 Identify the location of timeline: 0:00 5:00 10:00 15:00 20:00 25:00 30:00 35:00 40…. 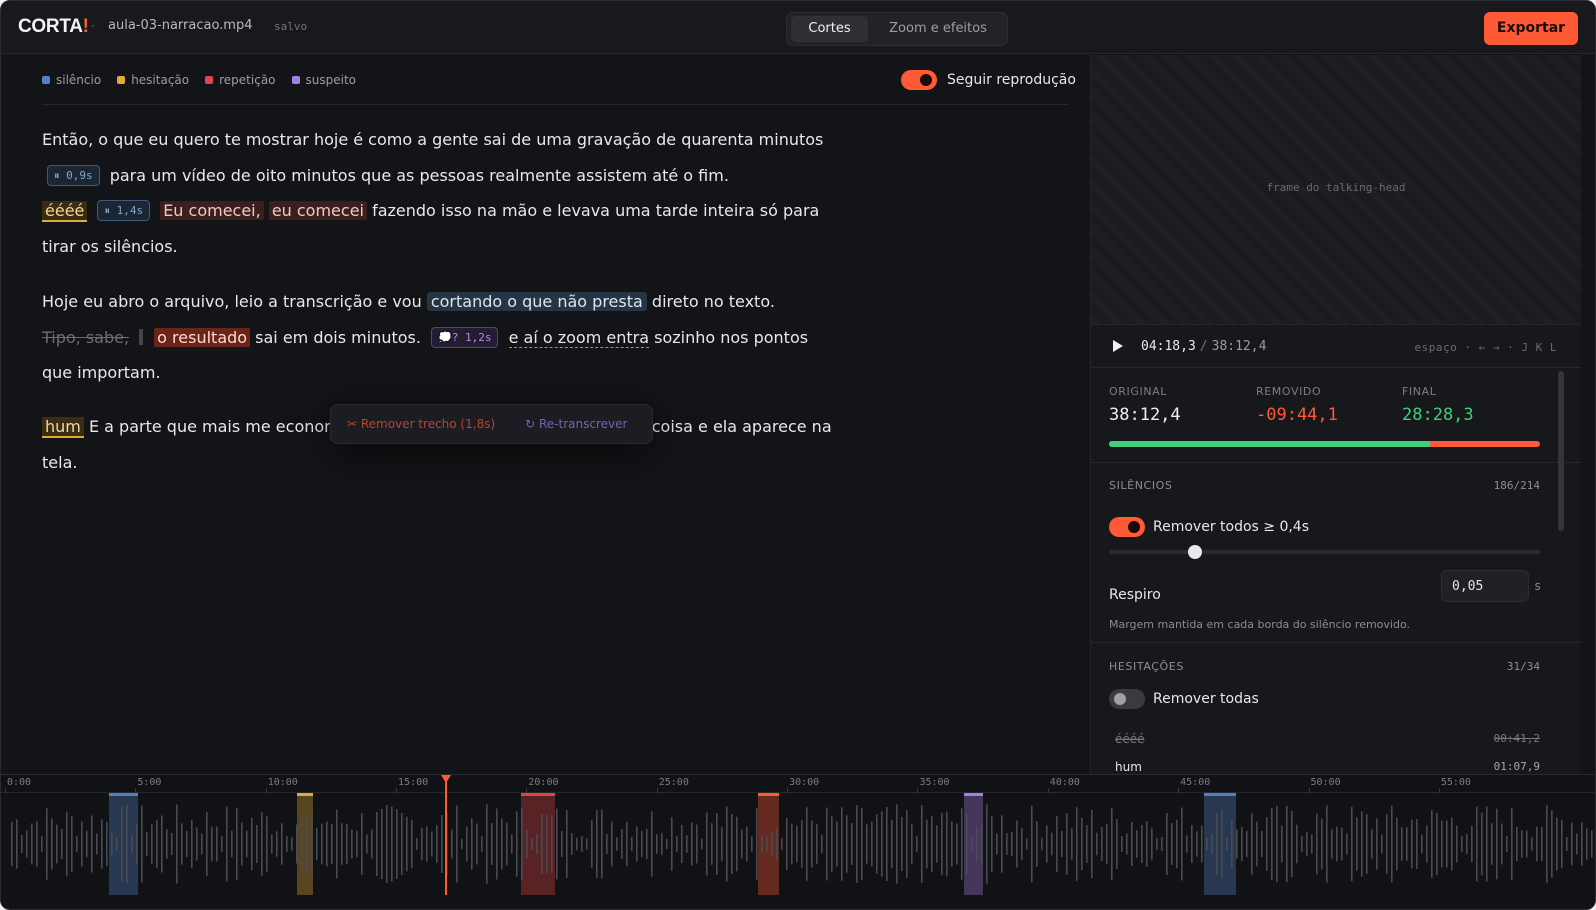
(798, 841).